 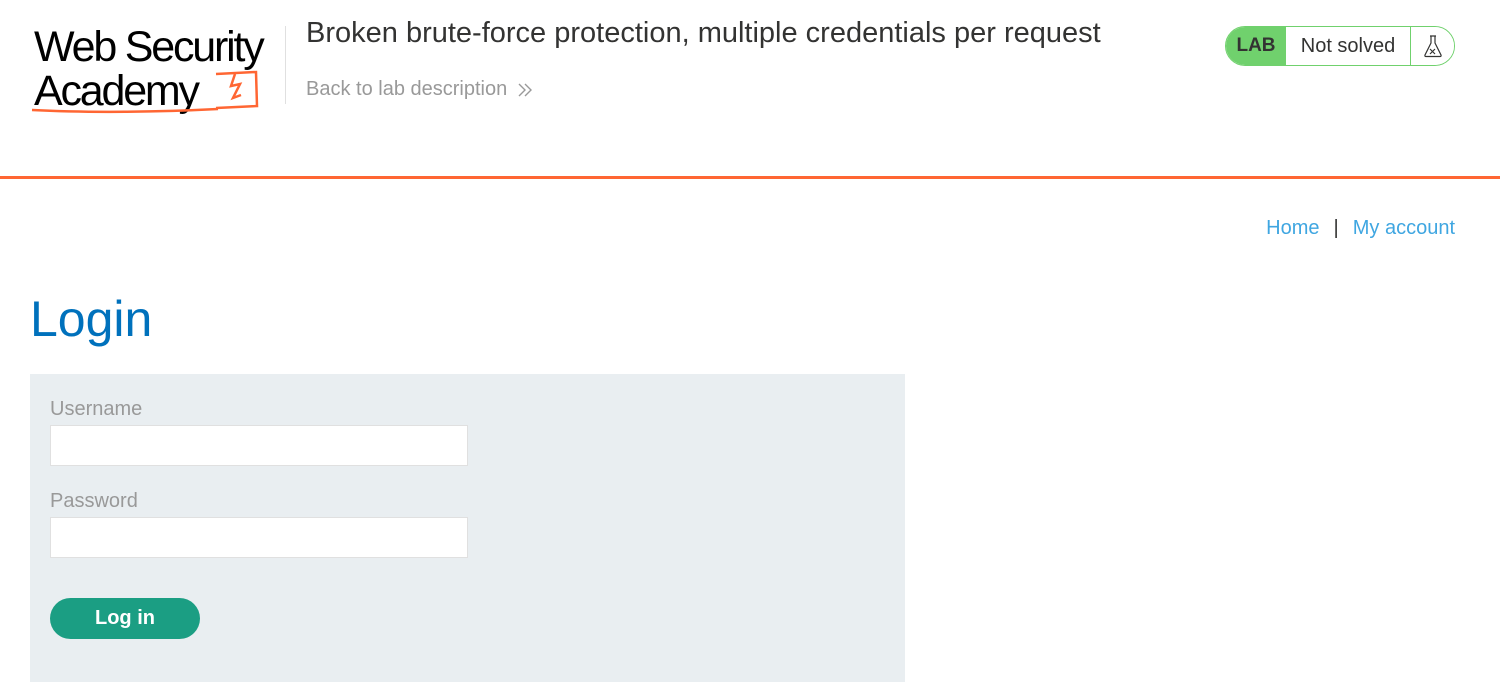 I want to click on password-label: Password, so click(x=94, y=501).